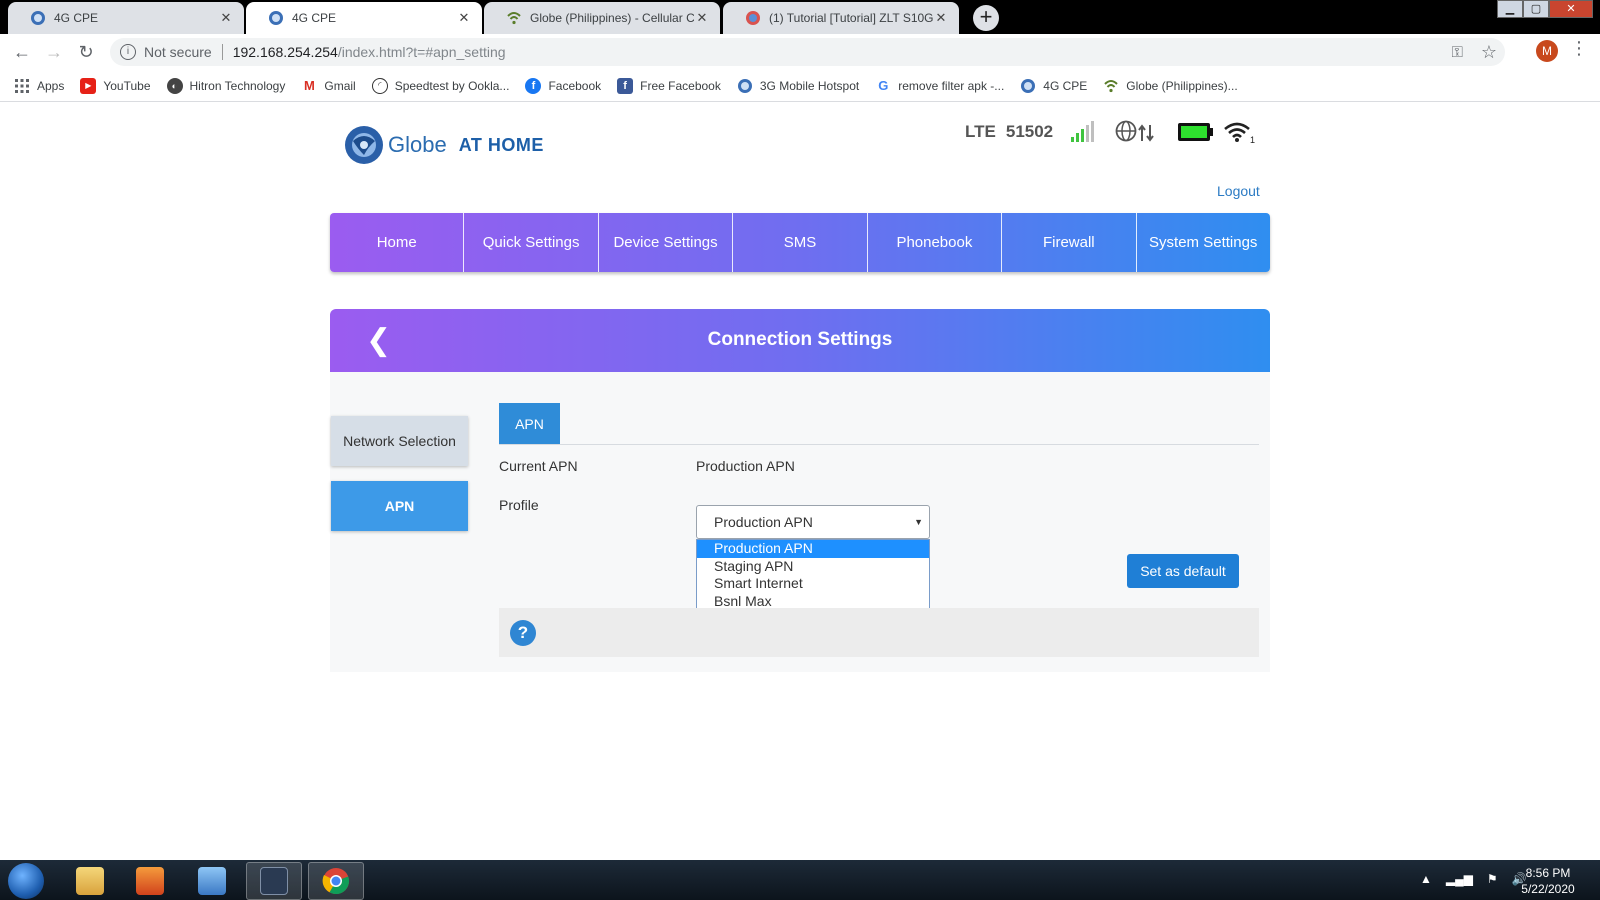  Describe the element at coordinates (183, 52) in the screenshot. I see `security-label: Not secure` at that location.